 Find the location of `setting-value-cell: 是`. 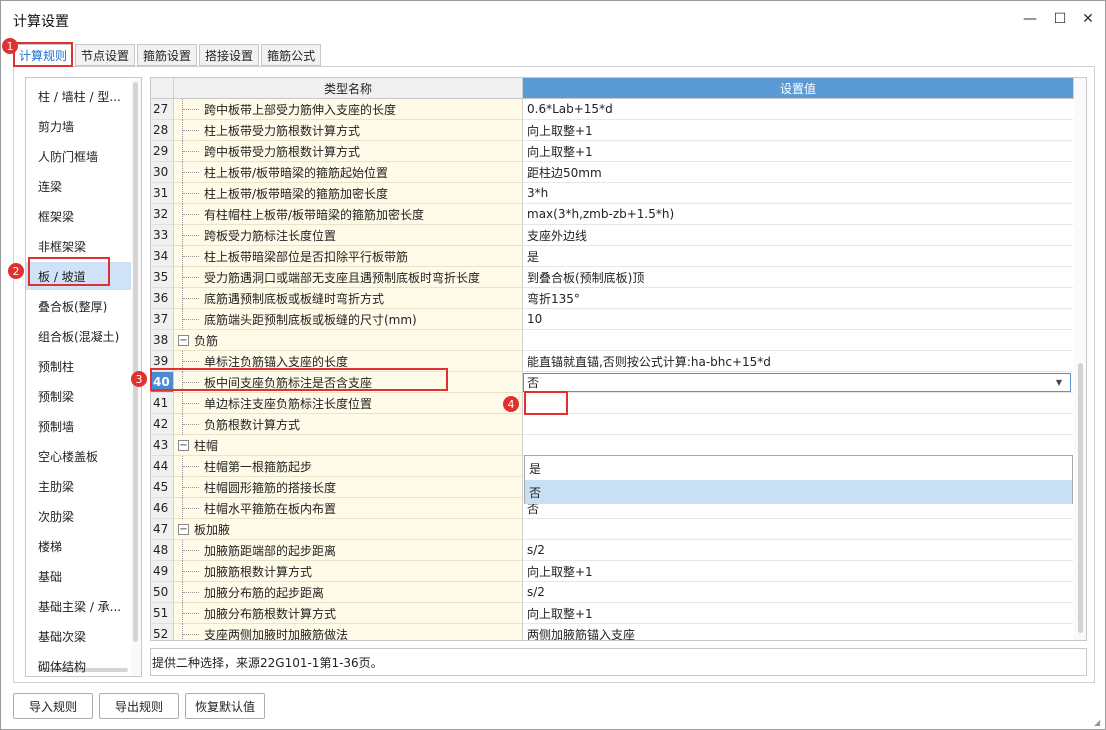

setting-value-cell: 是 is located at coordinates (798, 256).